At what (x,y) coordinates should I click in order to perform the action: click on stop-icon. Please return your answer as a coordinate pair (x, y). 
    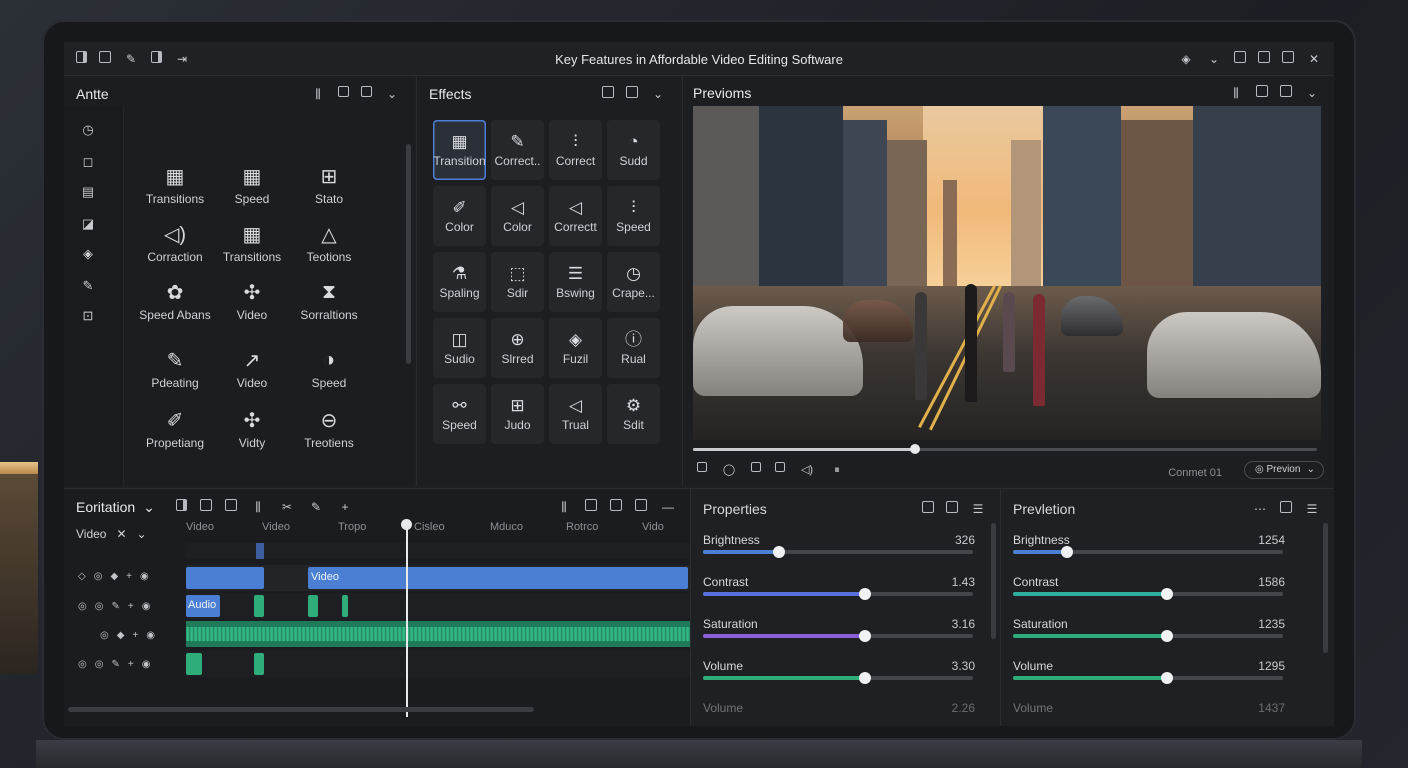
    Looking at the image, I should click on (756, 467).